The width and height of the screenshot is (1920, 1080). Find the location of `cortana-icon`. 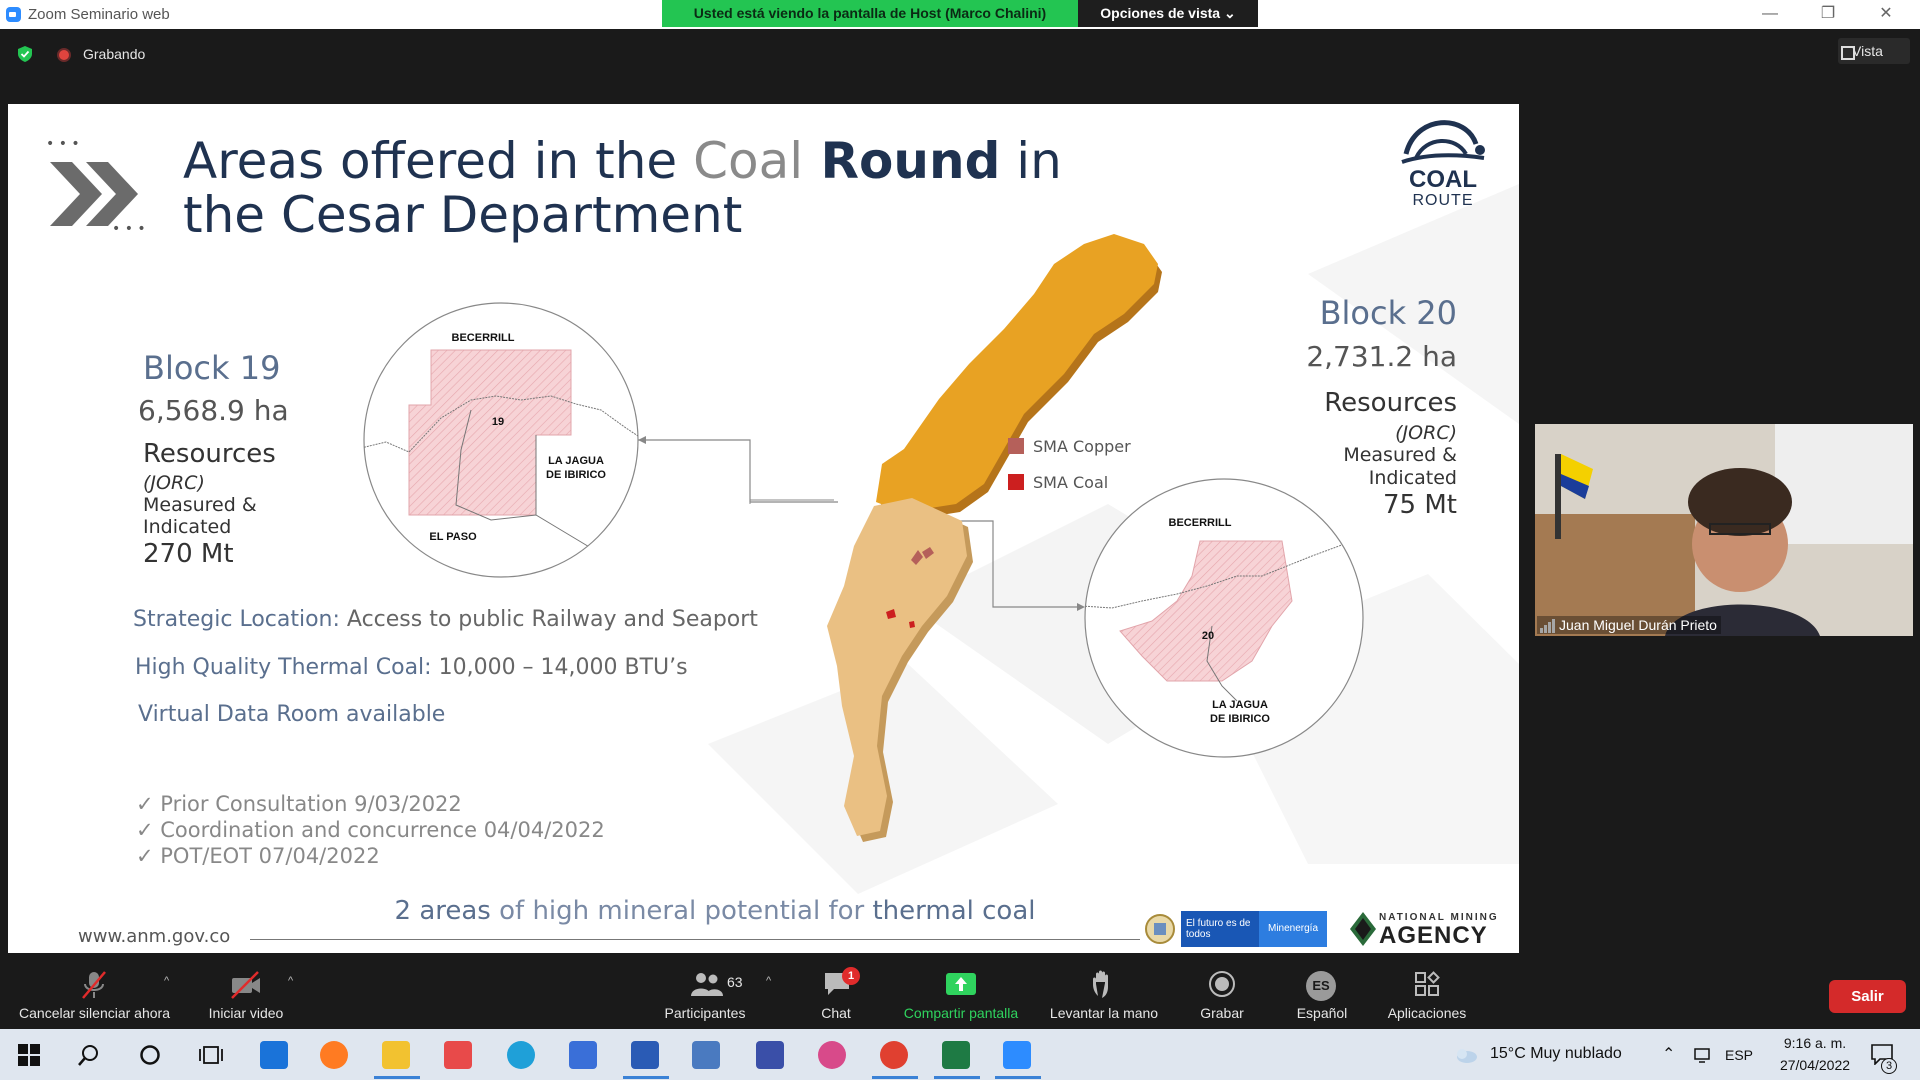

cortana-icon is located at coordinates (150, 1055).